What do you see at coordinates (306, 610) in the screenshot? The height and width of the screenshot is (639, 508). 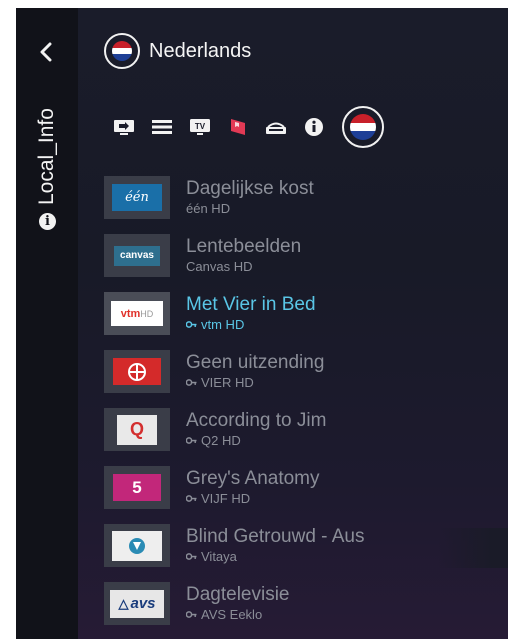 I see `channel-row: △ avs Dagtelevisie AVS Eeklo` at bounding box center [306, 610].